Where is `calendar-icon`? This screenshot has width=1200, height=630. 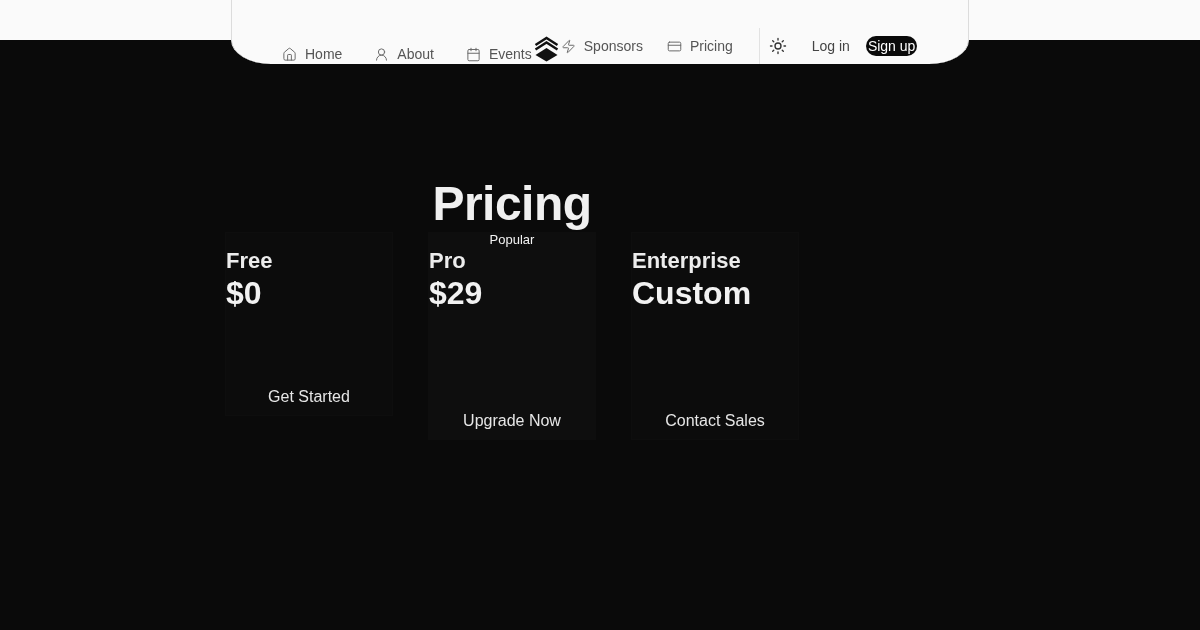 calendar-icon is located at coordinates (473, 54).